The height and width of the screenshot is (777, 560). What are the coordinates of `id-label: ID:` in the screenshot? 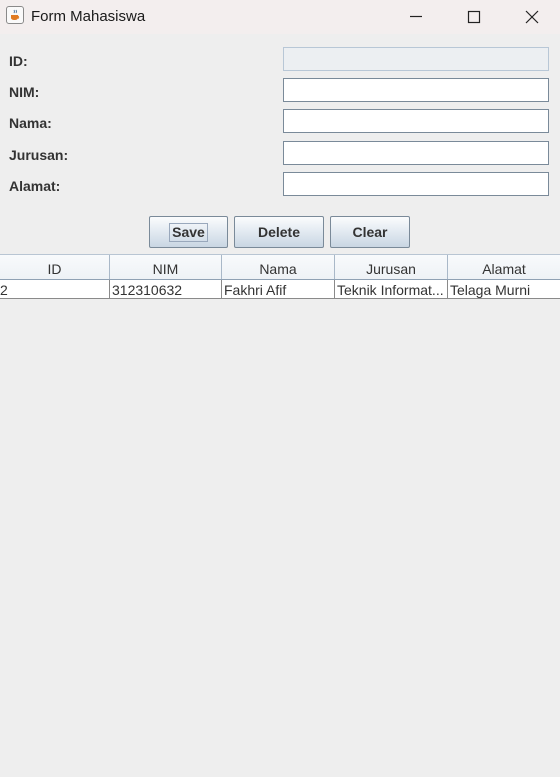 It's located at (18, 61).